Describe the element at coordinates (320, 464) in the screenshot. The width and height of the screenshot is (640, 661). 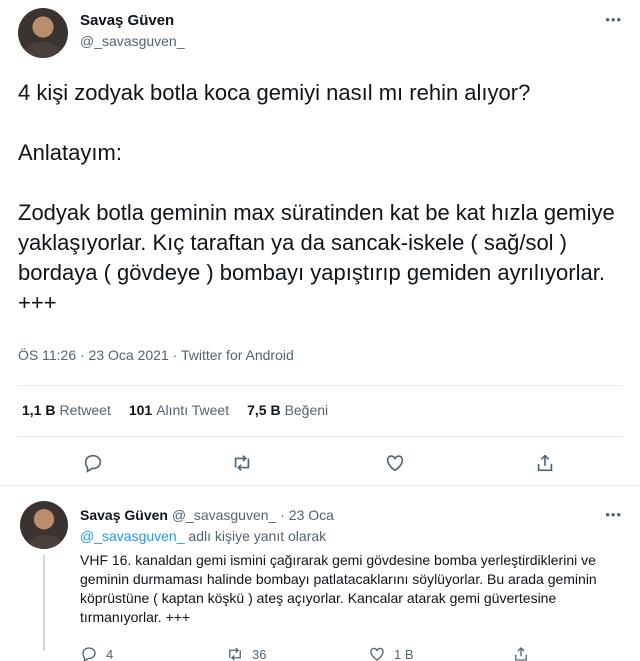
I see `tweet-actions` at that location.